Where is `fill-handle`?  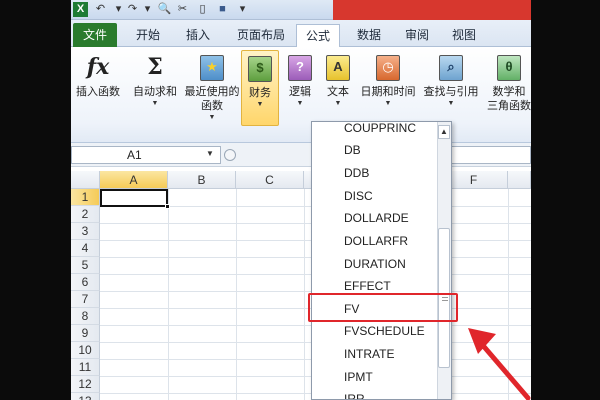
fill-handle is located at coordinates (167, 206).